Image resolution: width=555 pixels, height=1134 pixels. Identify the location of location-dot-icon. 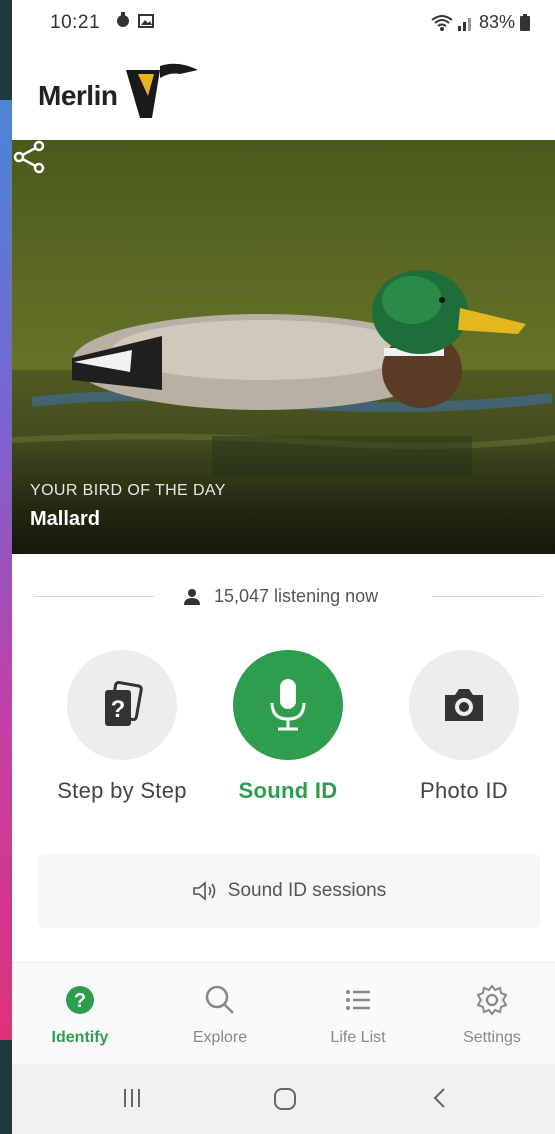
(123, 19).